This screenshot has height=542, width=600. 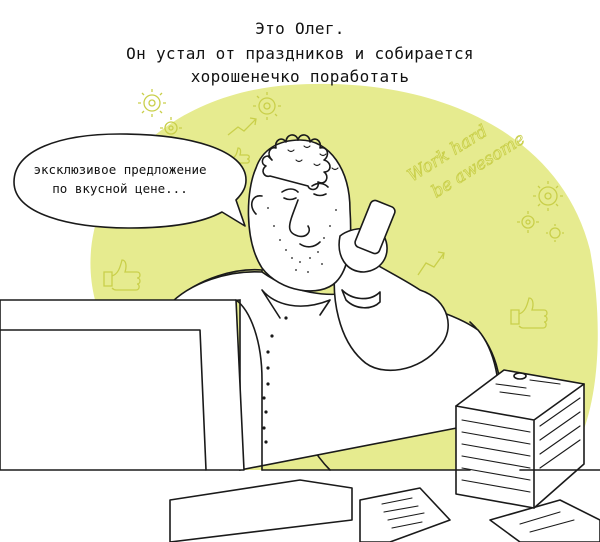 What do you see at coordinates (261, 510) in the screenshot?
I see `keyboard` at bounding box center [261, 510].